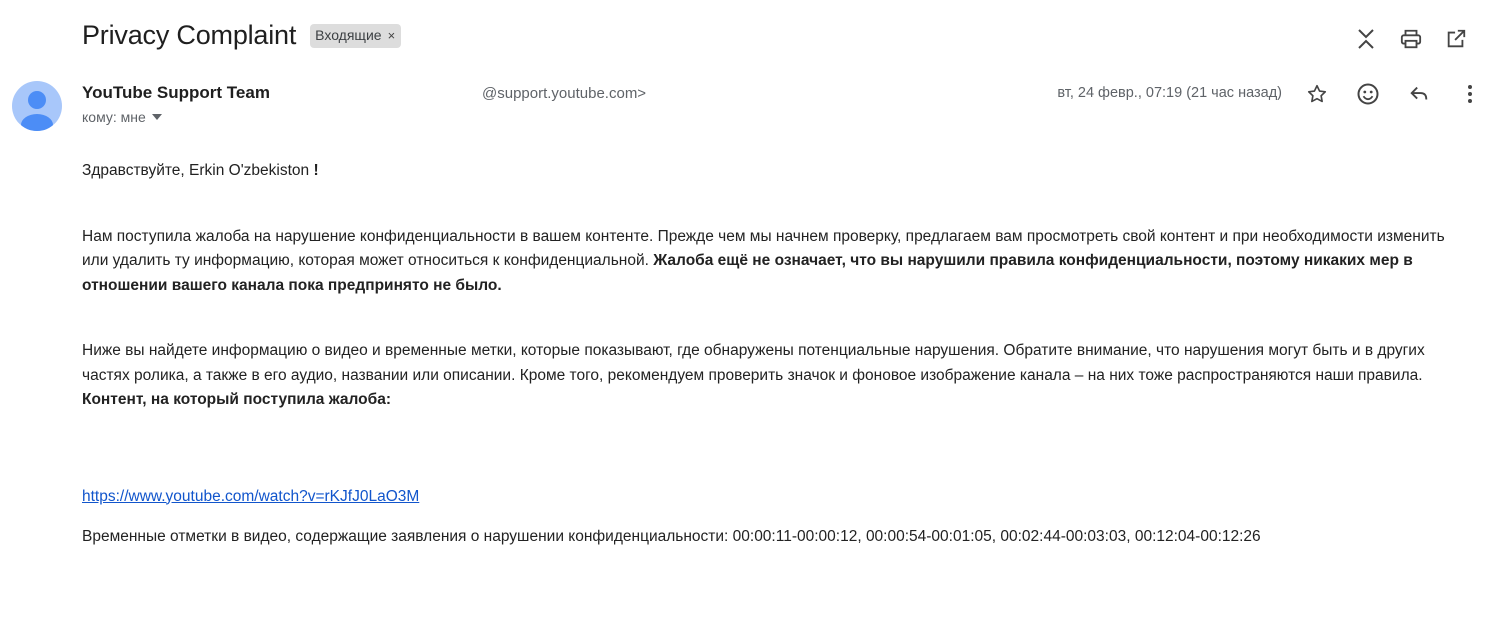 The width and height of the screenshot is (1489, 623). Describe the element at coordinates (564, 93) in the screenshot. I see `sender-email: @support.youtube.com>` at that location.